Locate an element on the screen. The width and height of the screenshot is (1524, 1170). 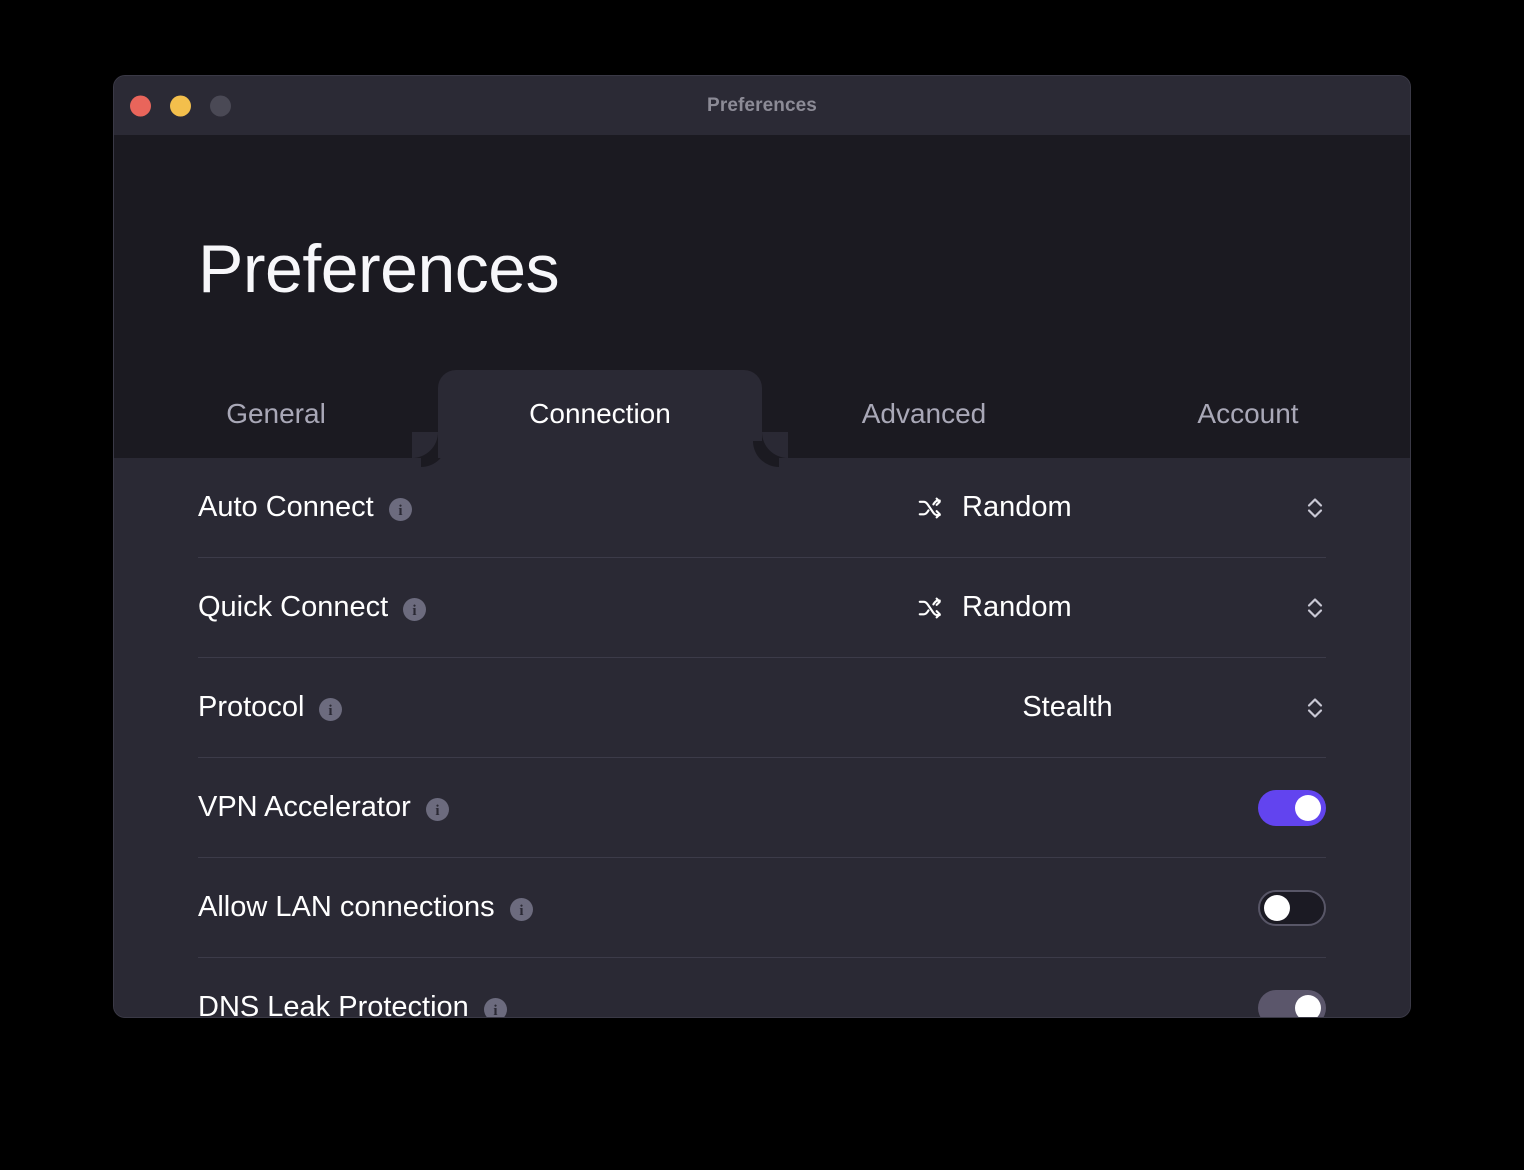
setting-label: Auto Connect is located at coordinates (286, 507).